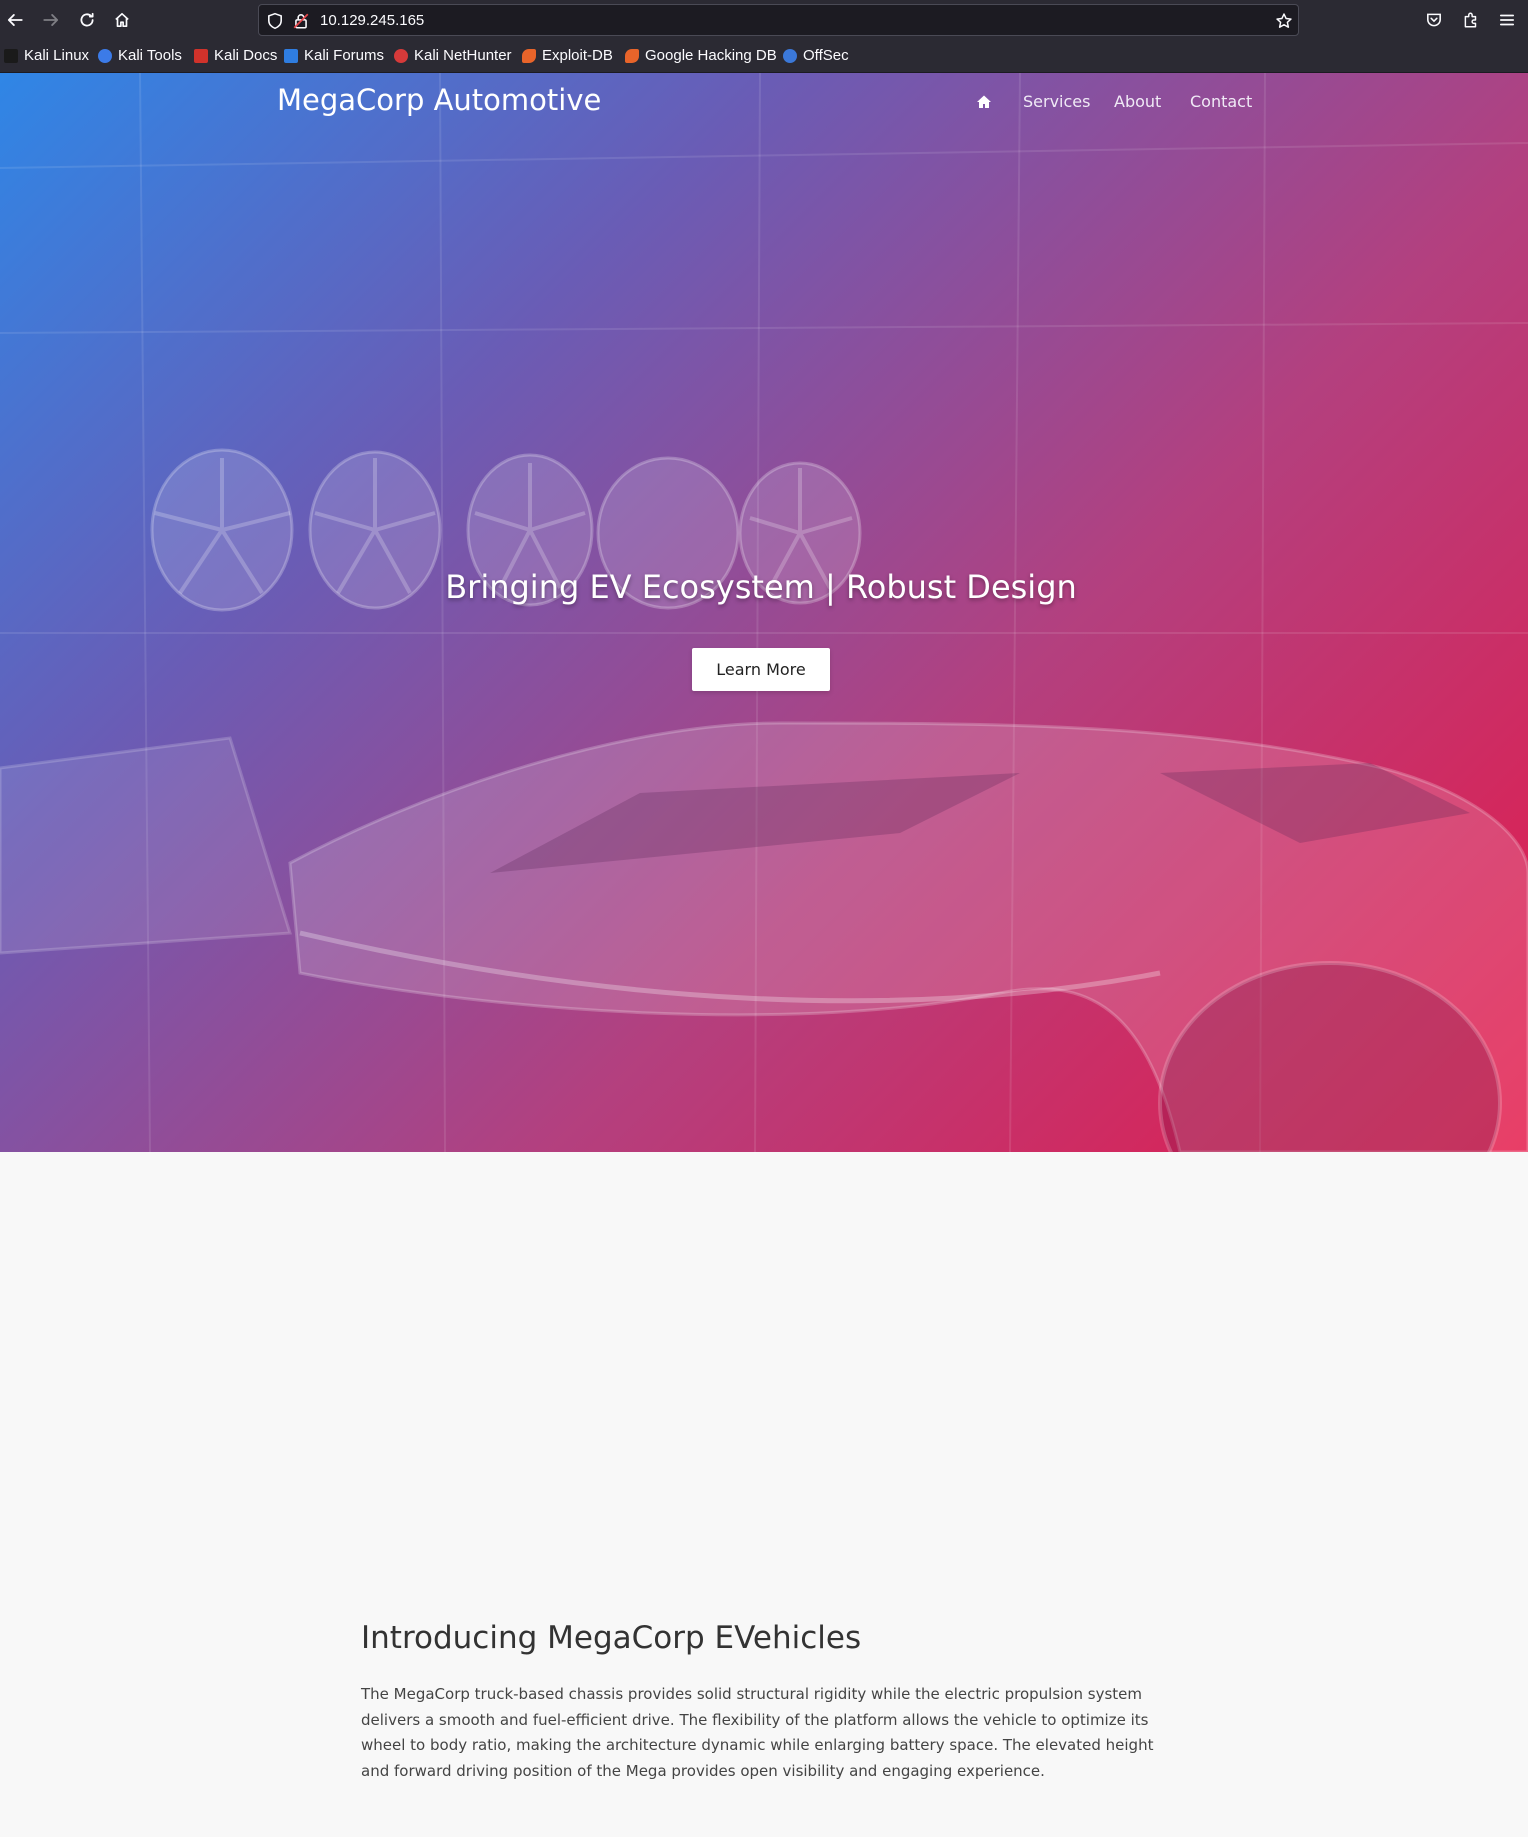 Image resolution: width=1528 pixels, height=1837 pixels. I want to click on shield-icon, so click(275, 21).